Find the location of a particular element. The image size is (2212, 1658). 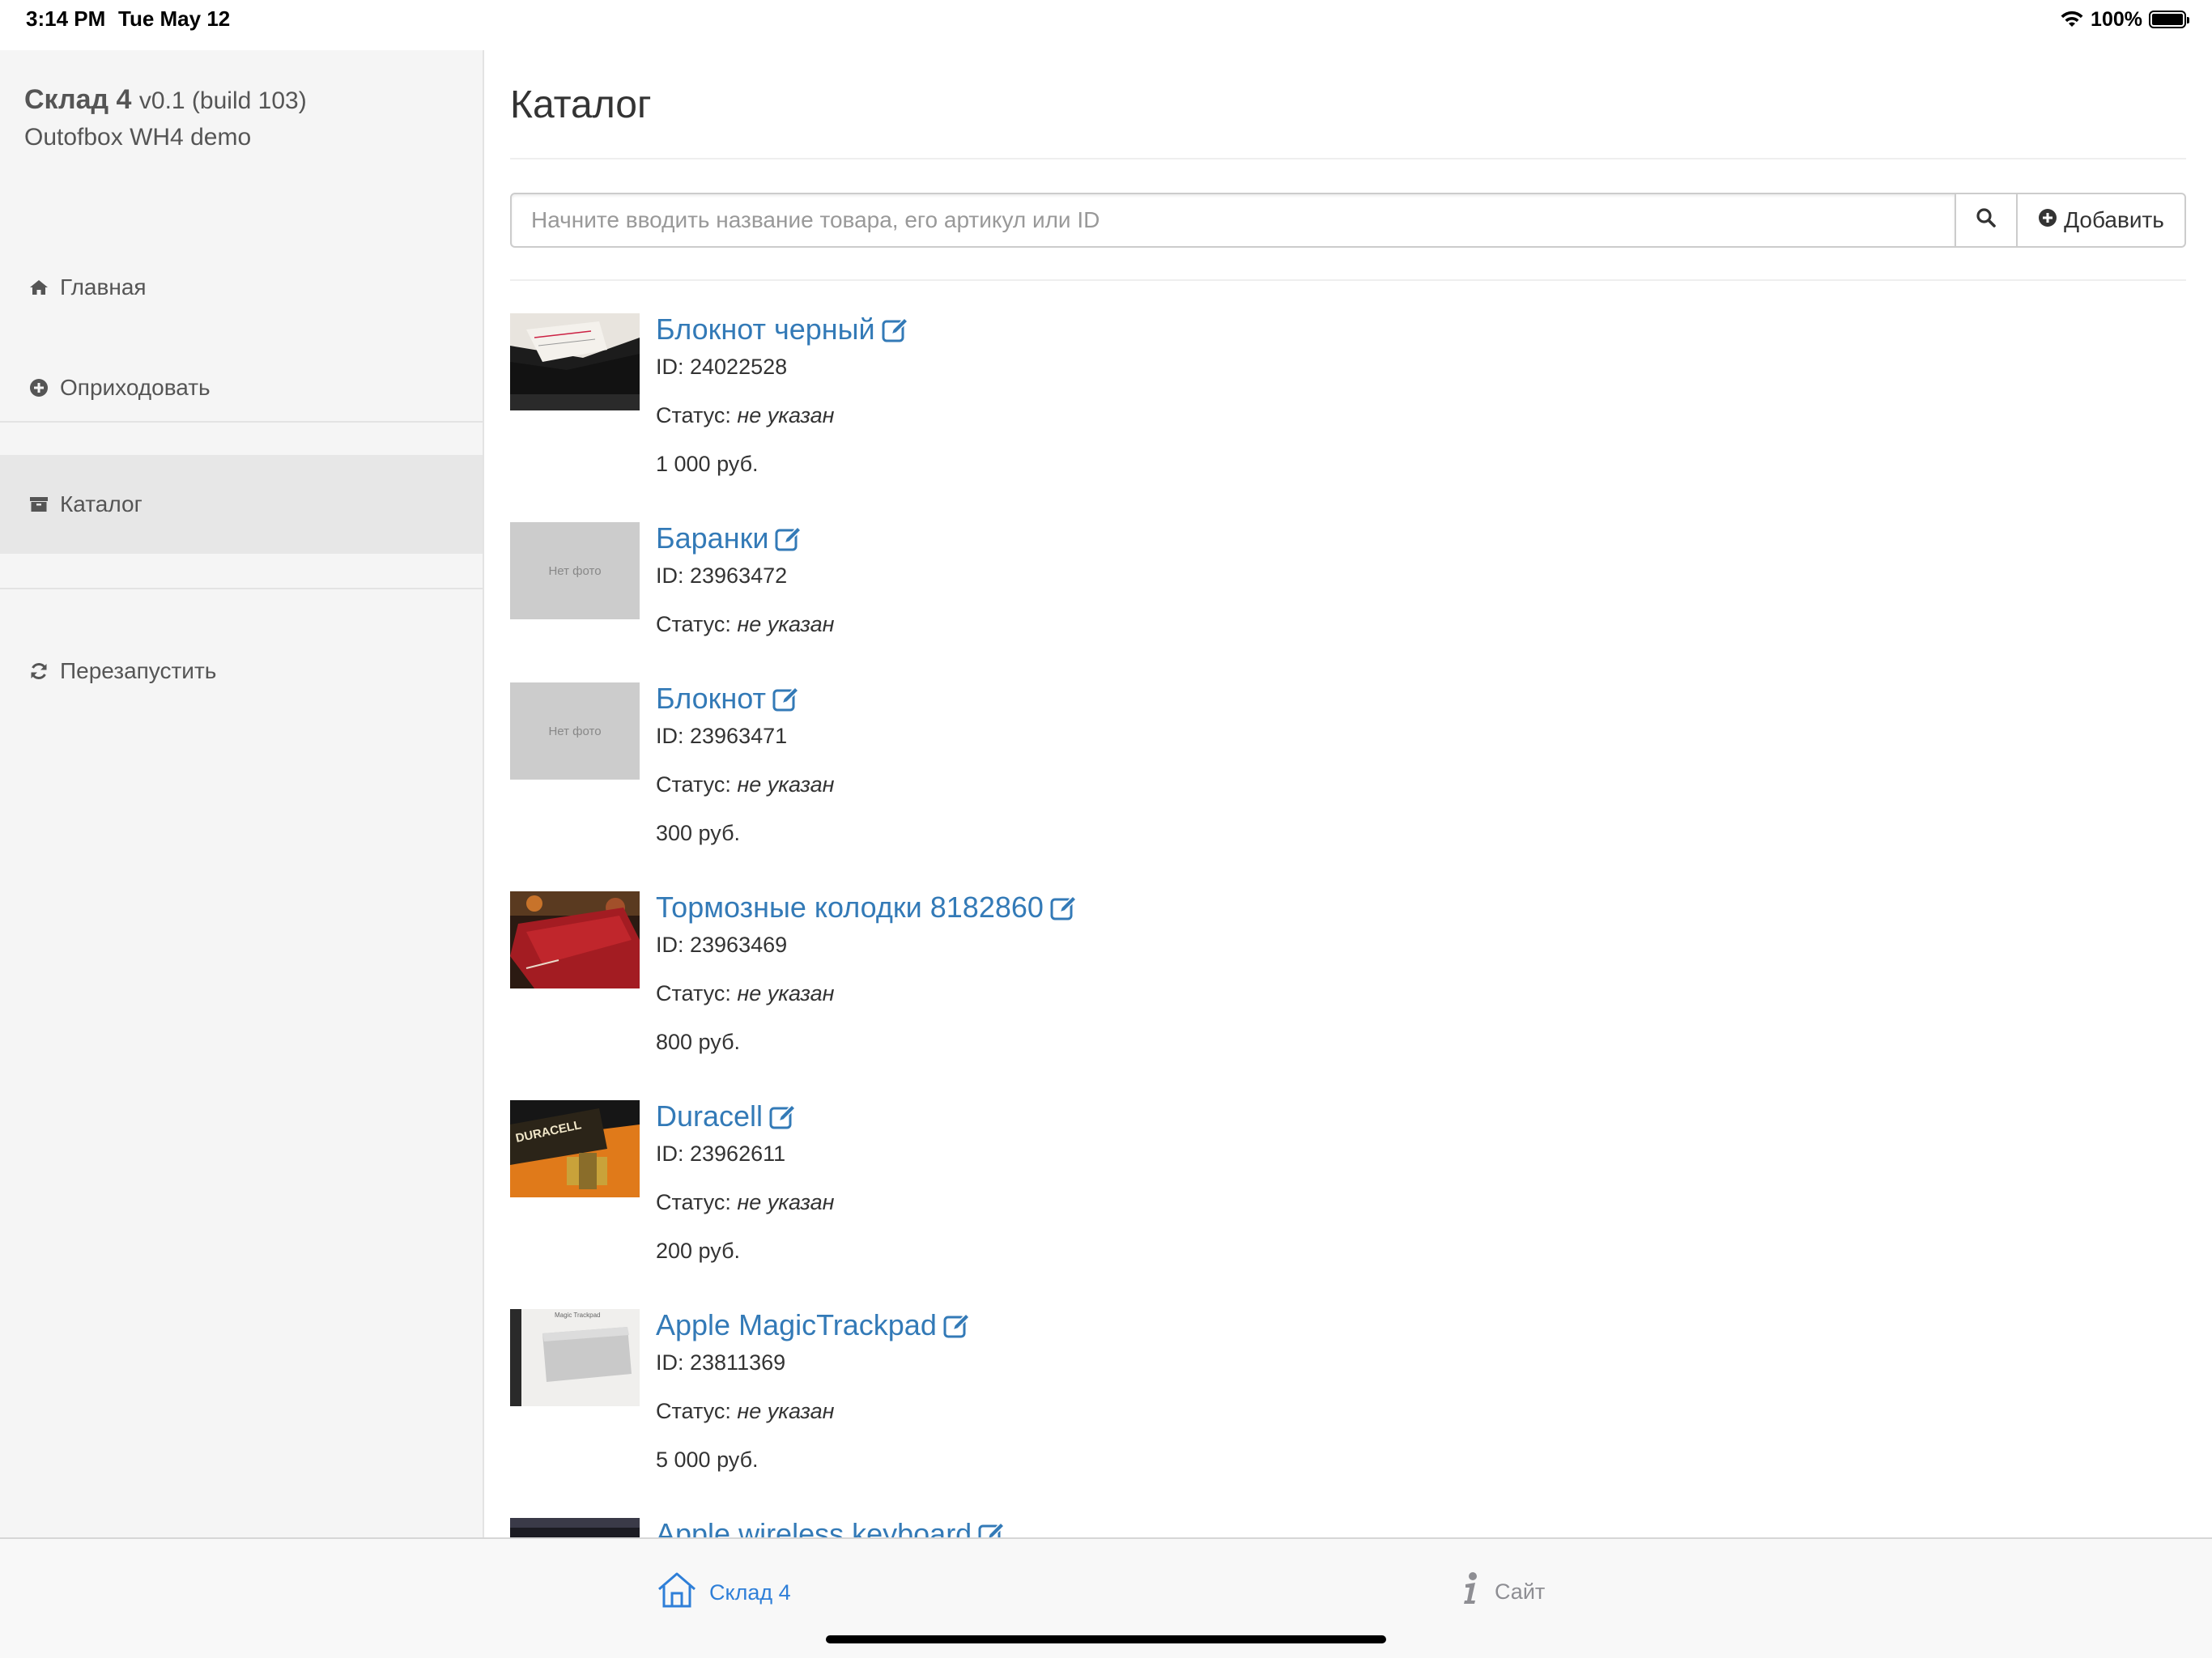

status-right: 100% is located at coordinates (2125, 19).